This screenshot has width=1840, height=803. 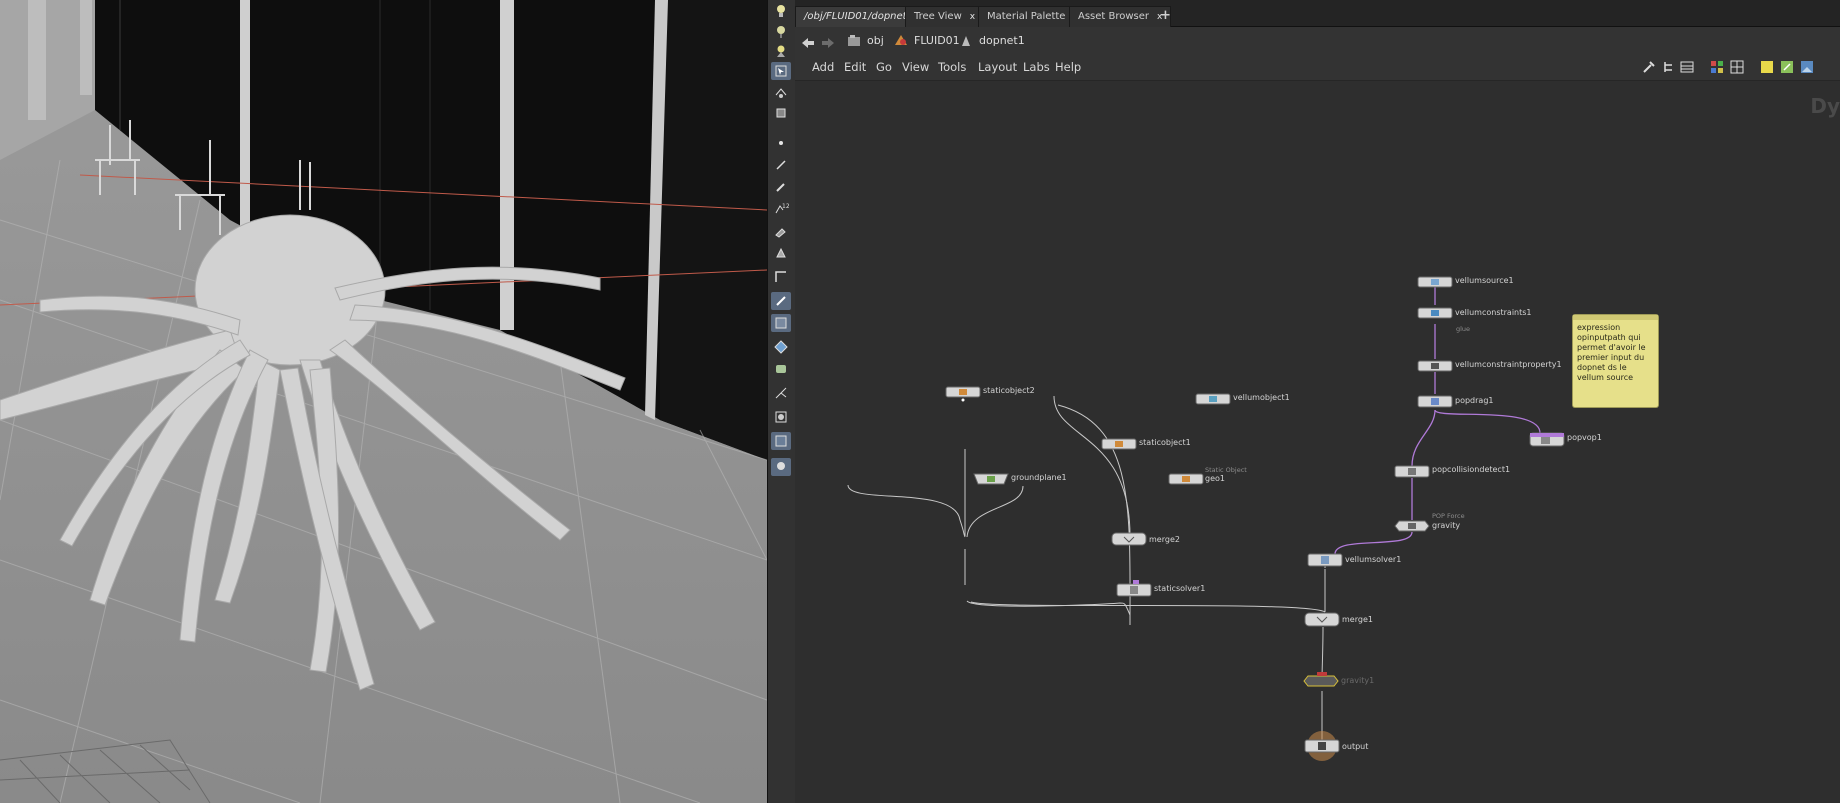 I want to click on point-icon, so click(x=781, y=143).